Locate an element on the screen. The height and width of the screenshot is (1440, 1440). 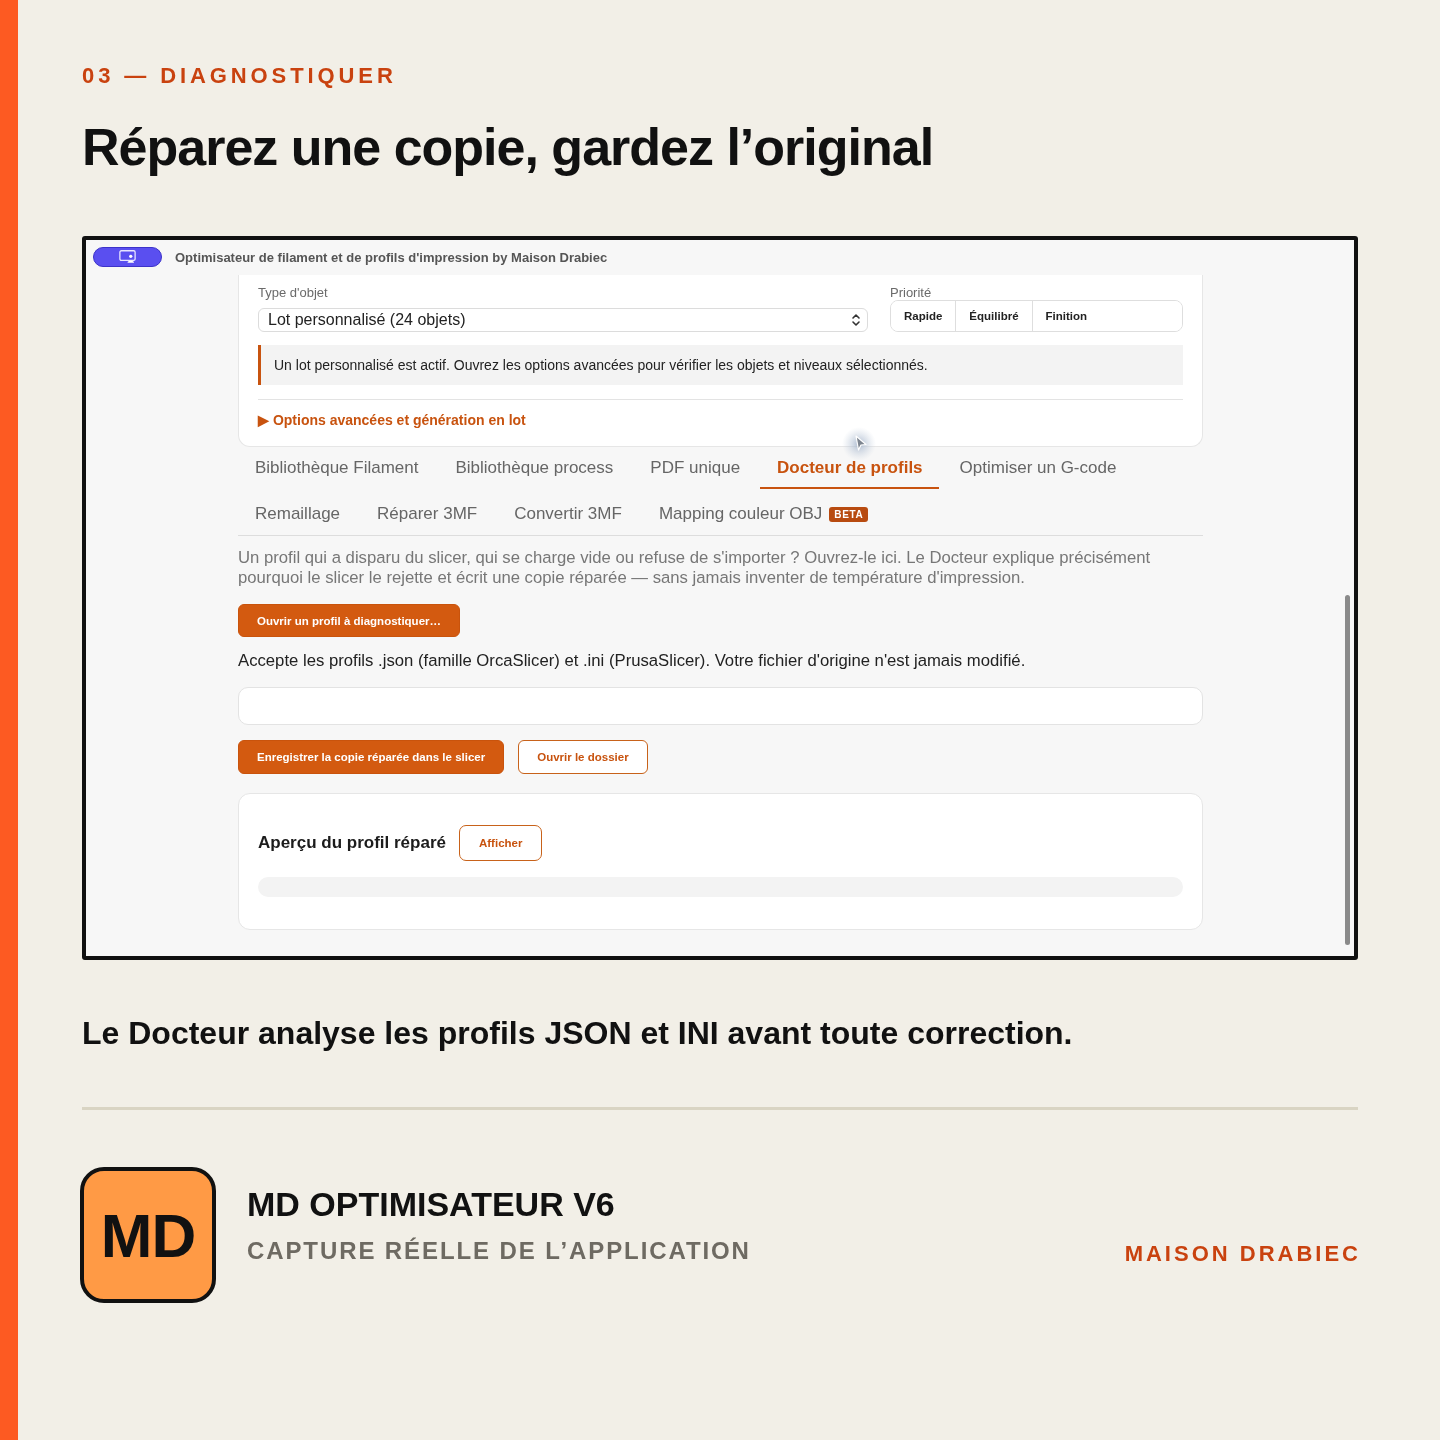
tab: PDF unique is located at coordinates (695, 468).